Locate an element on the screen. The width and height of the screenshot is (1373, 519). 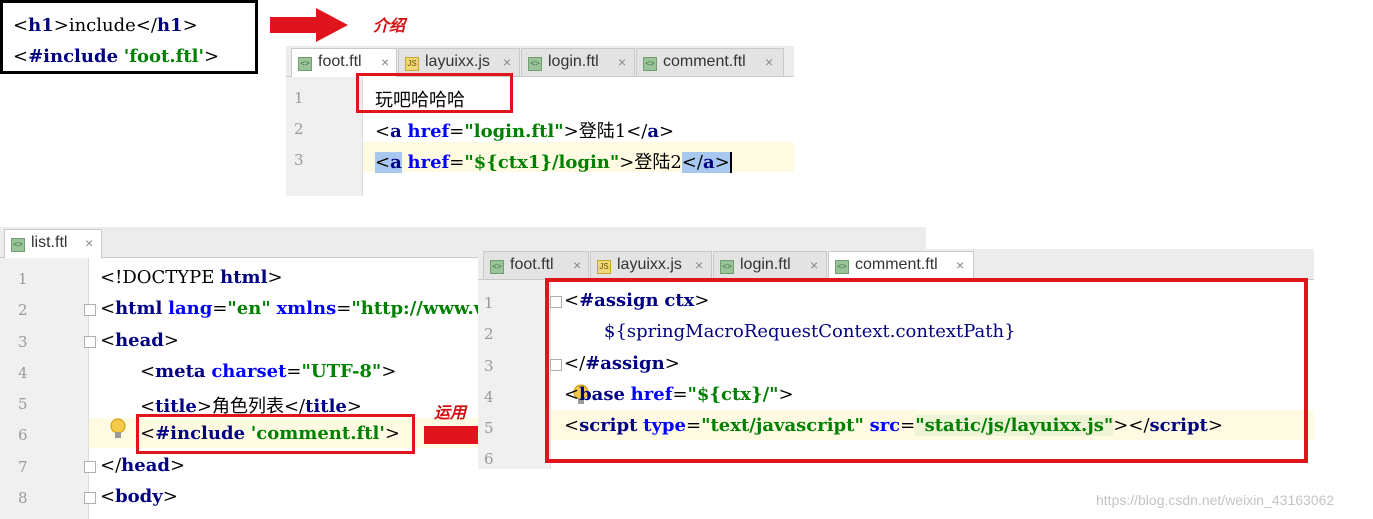
string-literal: 'foot.ftl' is located at coordinates (164, 56).